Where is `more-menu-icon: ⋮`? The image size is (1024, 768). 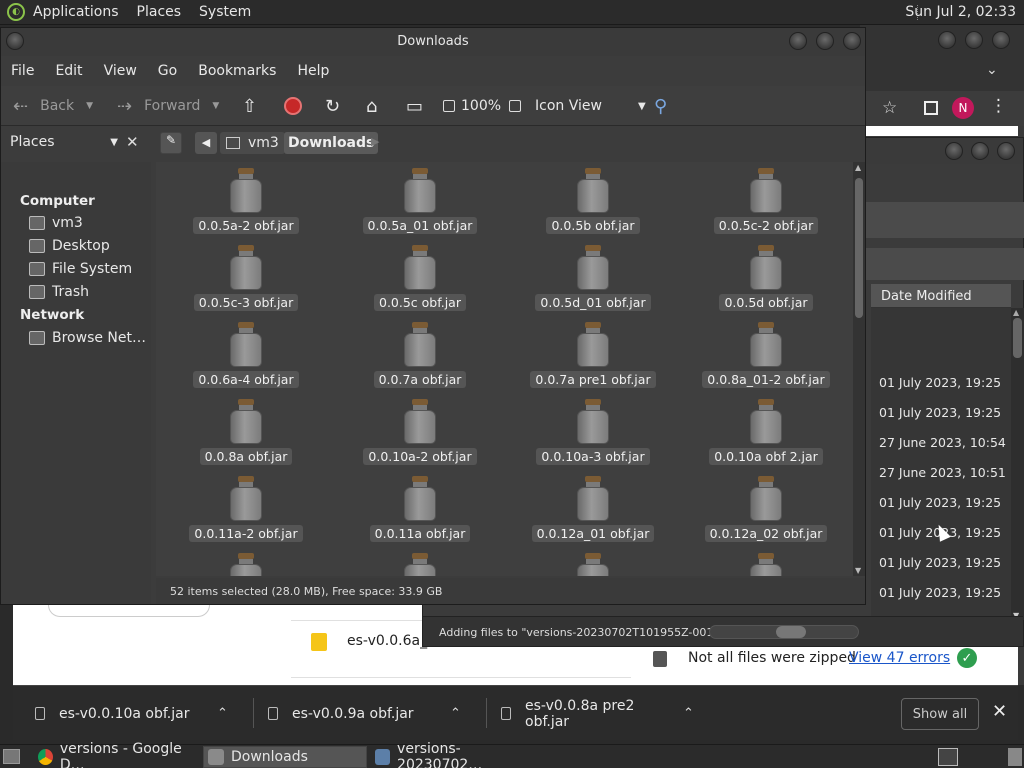 more-menu-icon: ⋮ is located at coordinates (998, 106).